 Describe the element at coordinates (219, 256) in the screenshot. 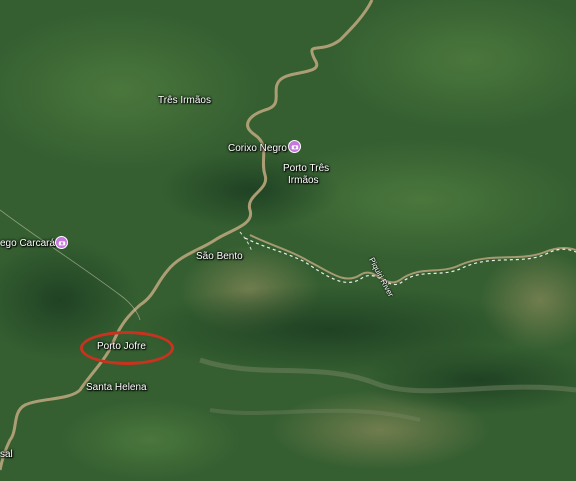

I see `label-sao-bento: São Bento` at that location.